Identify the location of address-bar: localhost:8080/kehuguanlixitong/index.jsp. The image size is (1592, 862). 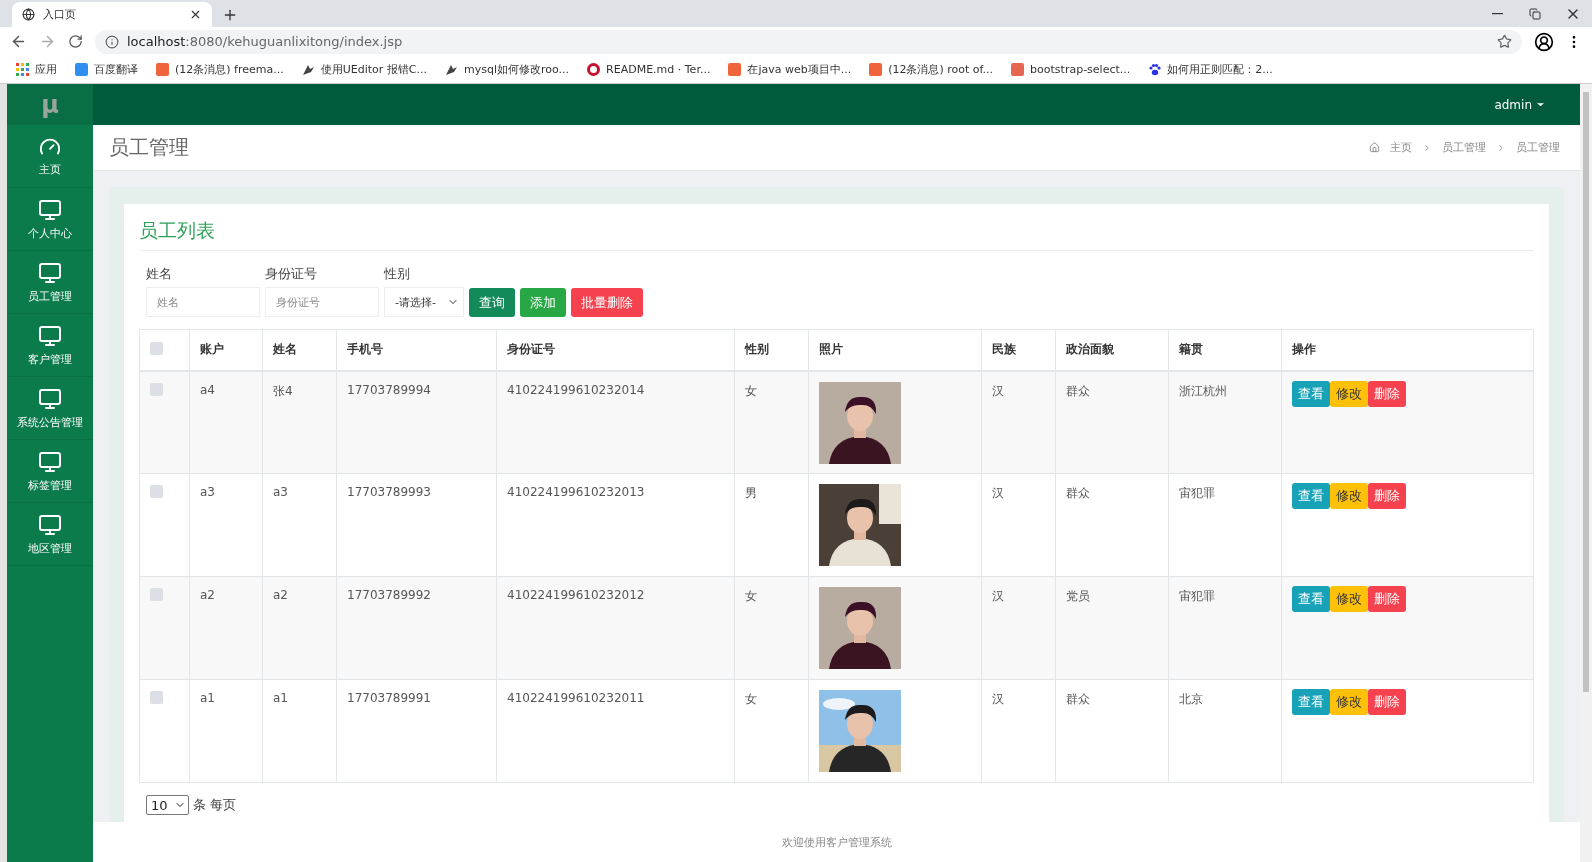
(808, 41).